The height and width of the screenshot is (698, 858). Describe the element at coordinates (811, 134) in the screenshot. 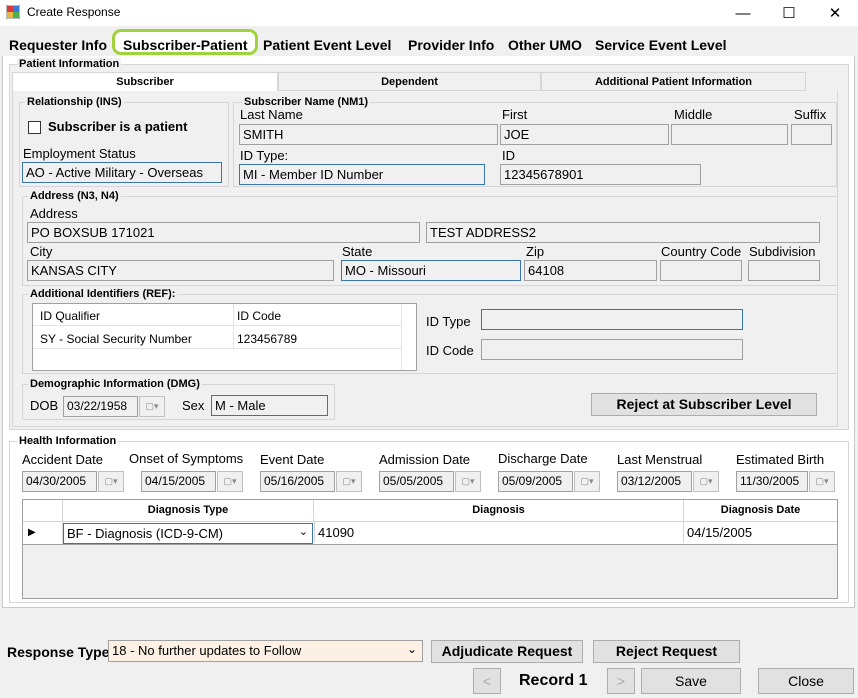

I see `suffix-field` at that location.